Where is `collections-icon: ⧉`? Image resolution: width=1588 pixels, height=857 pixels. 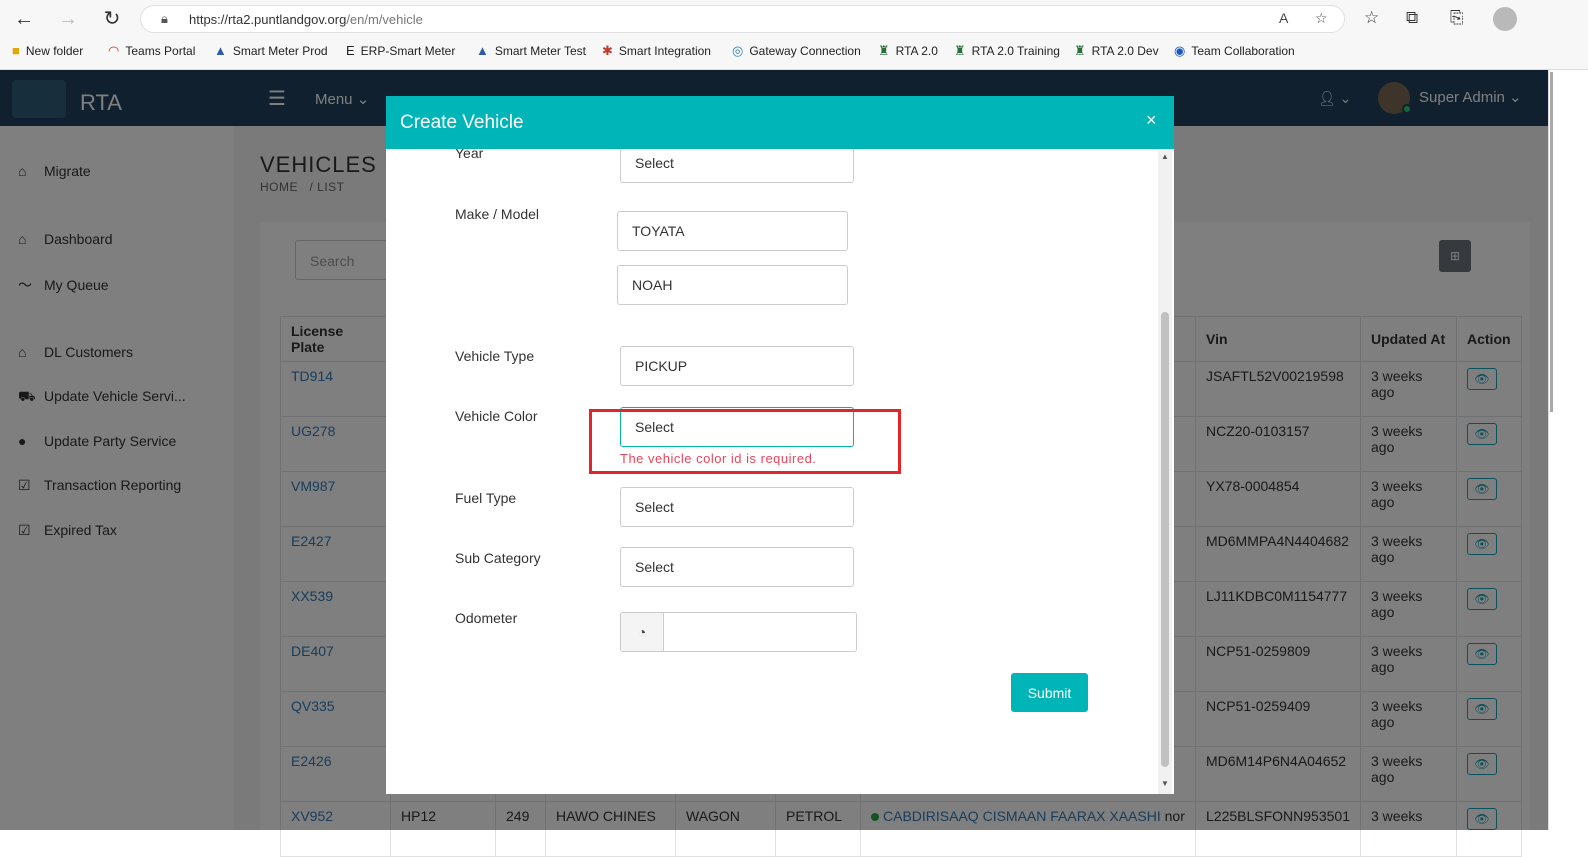
collections-icon: ⧉ is located at coordinates (1412, 18).